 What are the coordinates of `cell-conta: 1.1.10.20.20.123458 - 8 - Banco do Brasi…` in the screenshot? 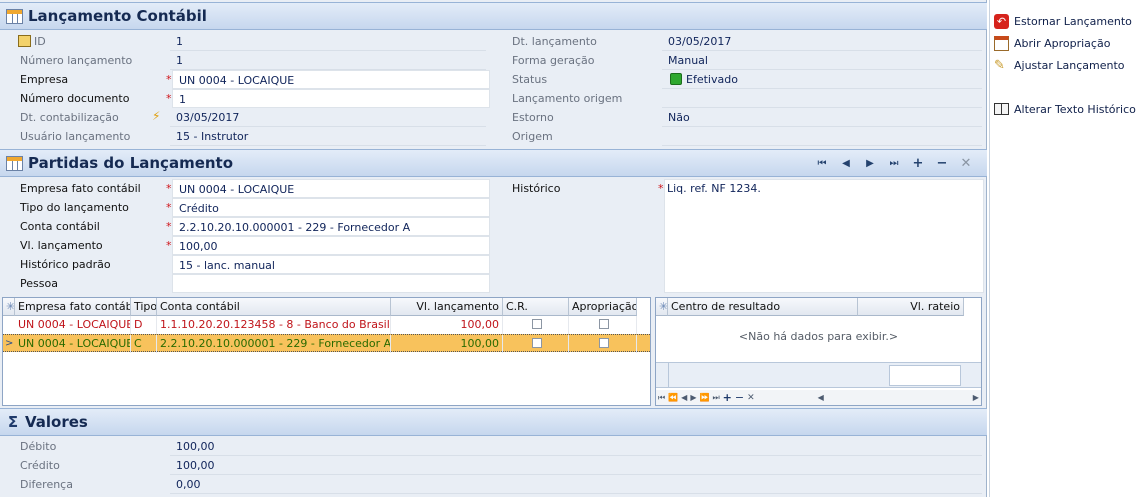 It's located at (274, 325).